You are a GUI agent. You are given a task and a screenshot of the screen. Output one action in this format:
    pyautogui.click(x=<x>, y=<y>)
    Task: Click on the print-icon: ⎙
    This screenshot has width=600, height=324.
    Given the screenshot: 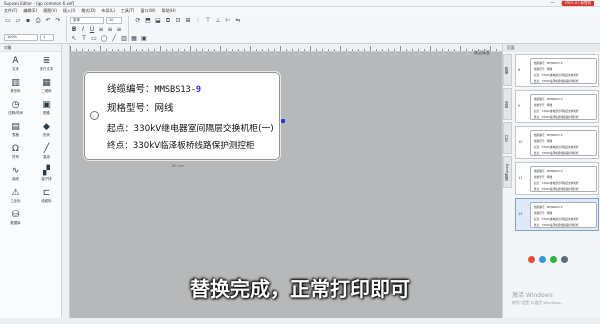 What is the action you would take?
    pyautogui.click(x=38, y=21)
    